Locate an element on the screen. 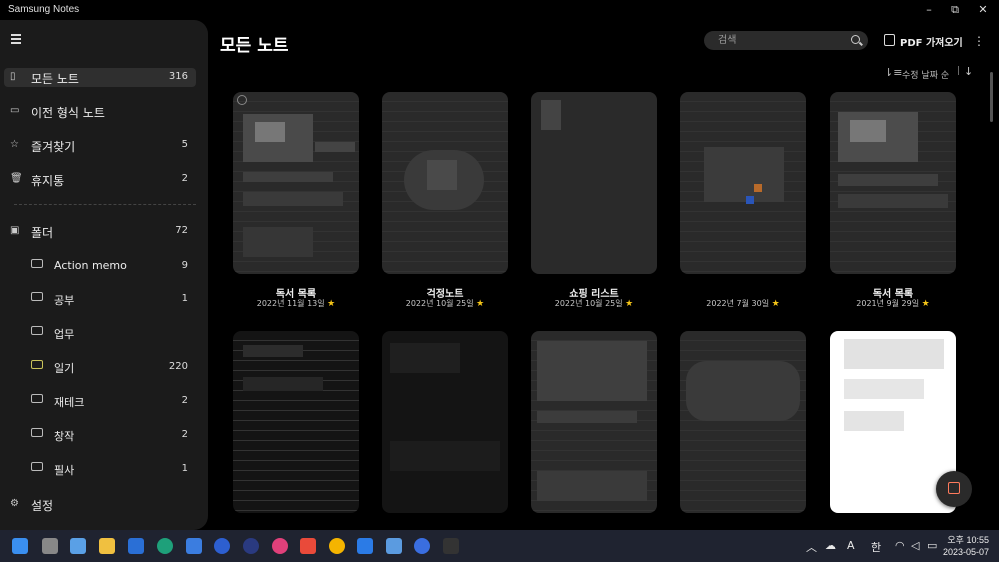  select-checkbox is located at coordinates (242, 100).